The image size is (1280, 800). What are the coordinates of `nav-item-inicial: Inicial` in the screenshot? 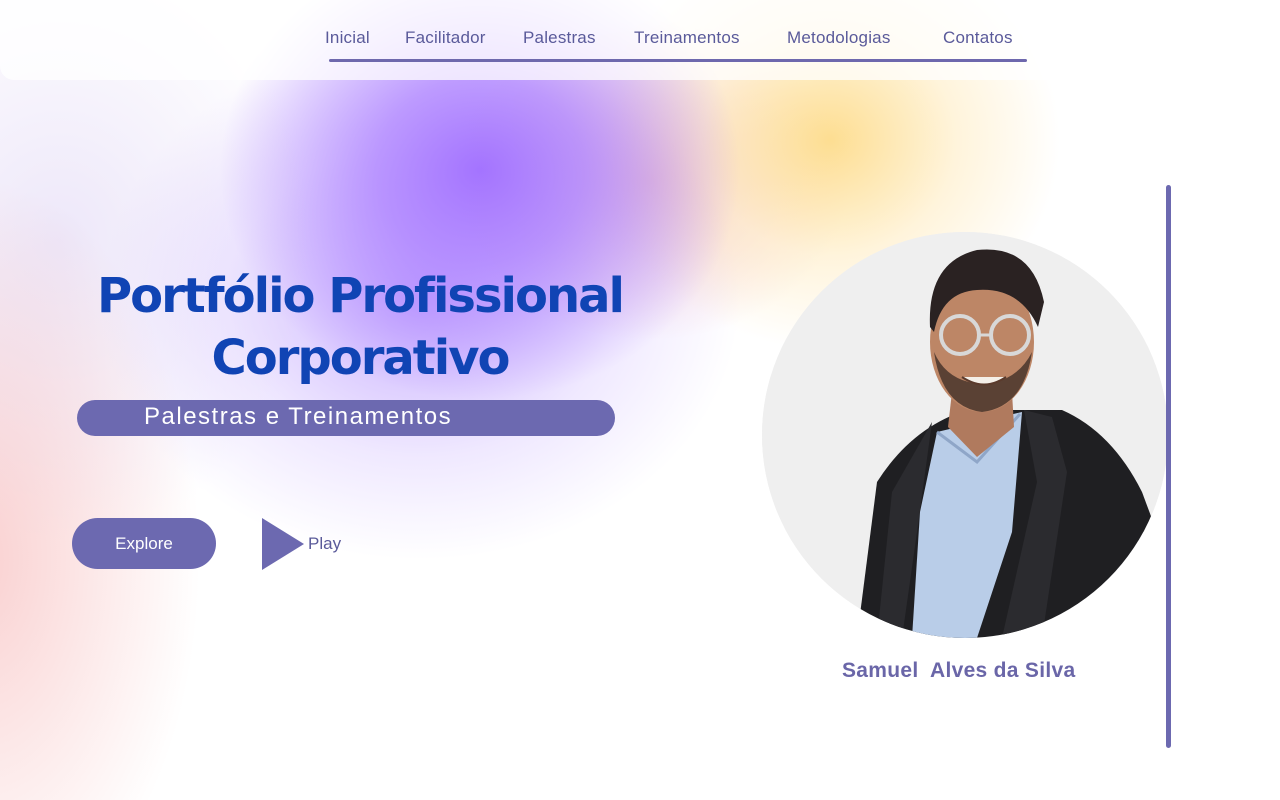 It's located at (347, 38).